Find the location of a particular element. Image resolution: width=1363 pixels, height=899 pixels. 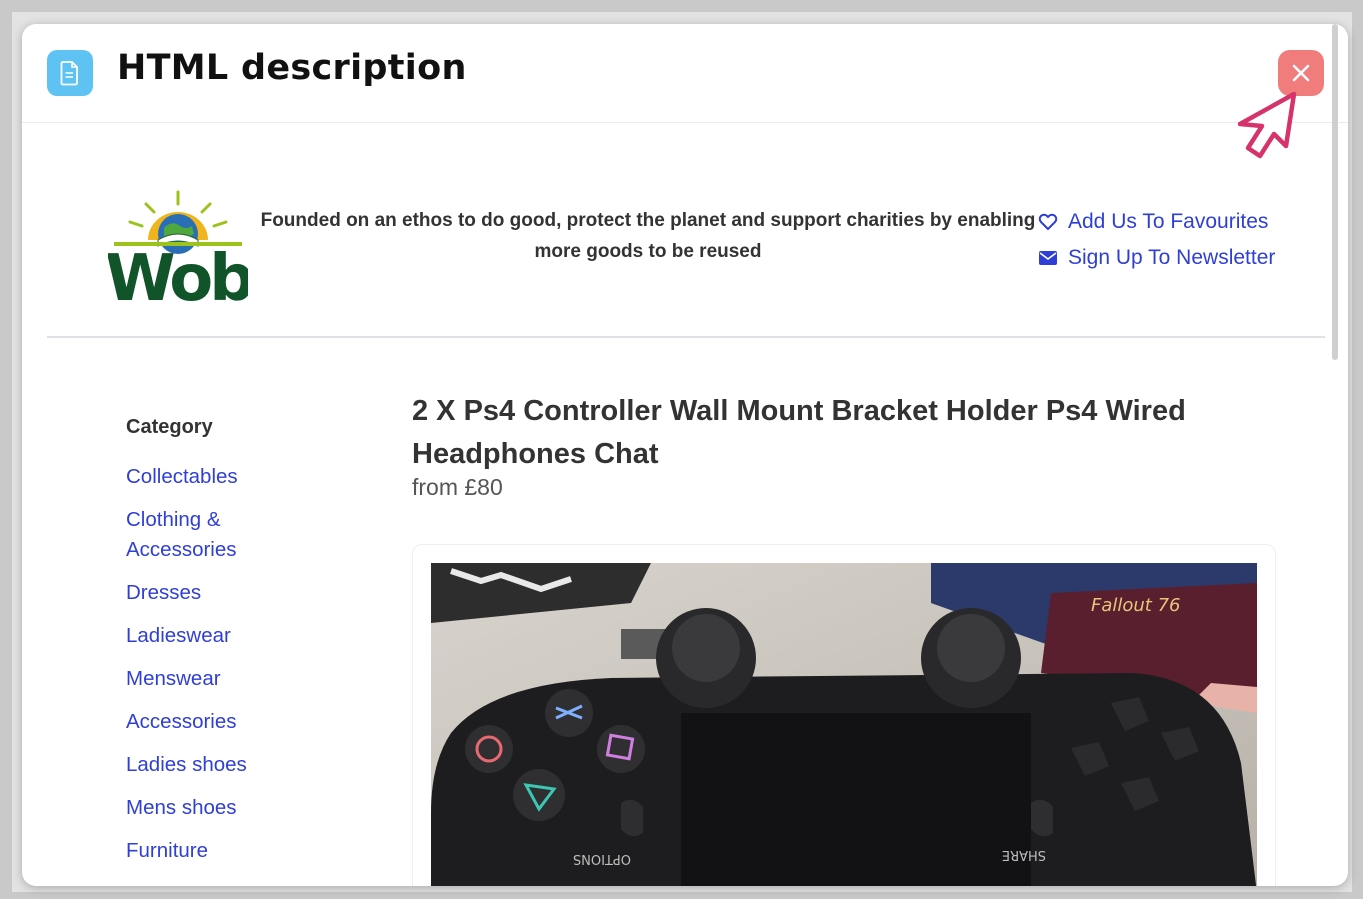

add-to-favourites-link: Add Us To Favourites is located at coordinates (1166, 222).